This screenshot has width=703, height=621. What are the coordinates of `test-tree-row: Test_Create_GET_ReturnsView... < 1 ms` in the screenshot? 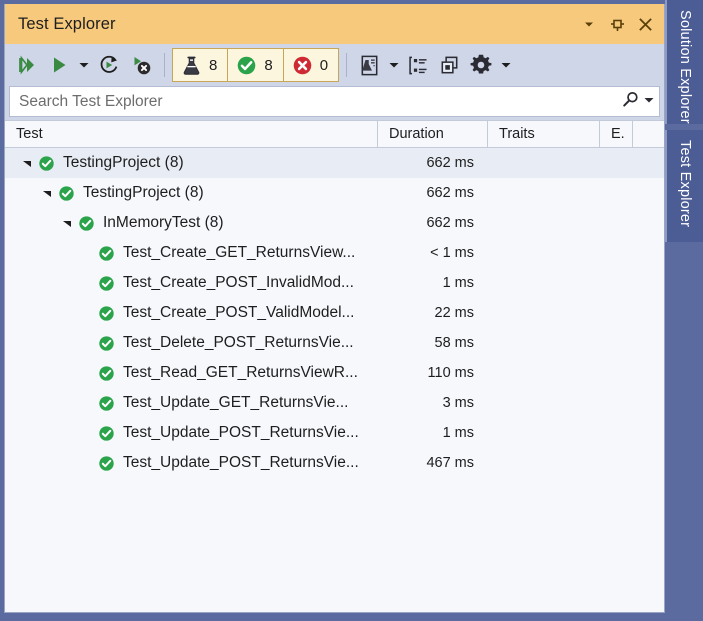 It's located at (334, 253).